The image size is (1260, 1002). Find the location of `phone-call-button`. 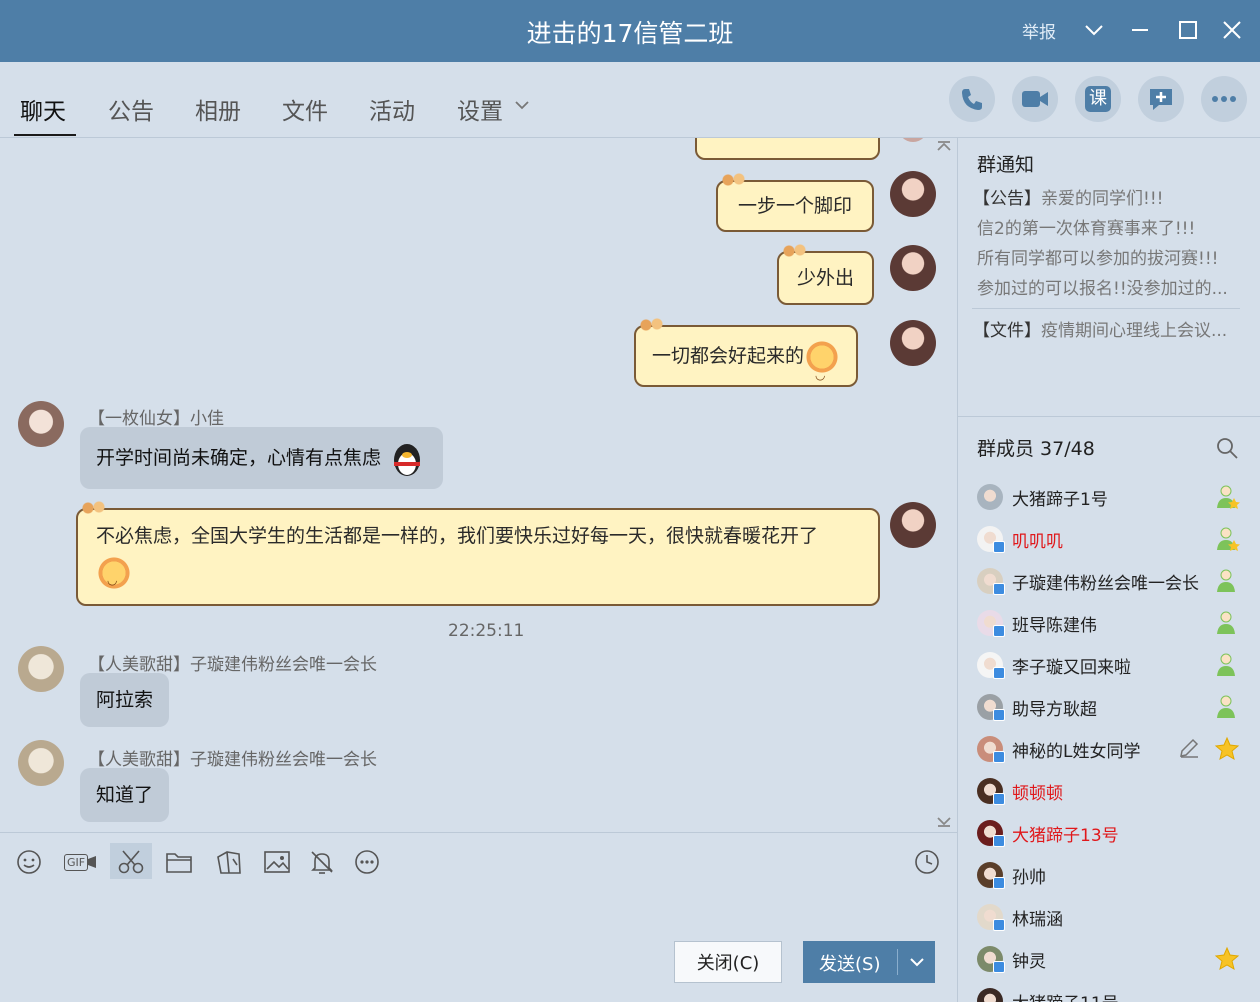

phone-call-button is located at coordinates (972, 99).